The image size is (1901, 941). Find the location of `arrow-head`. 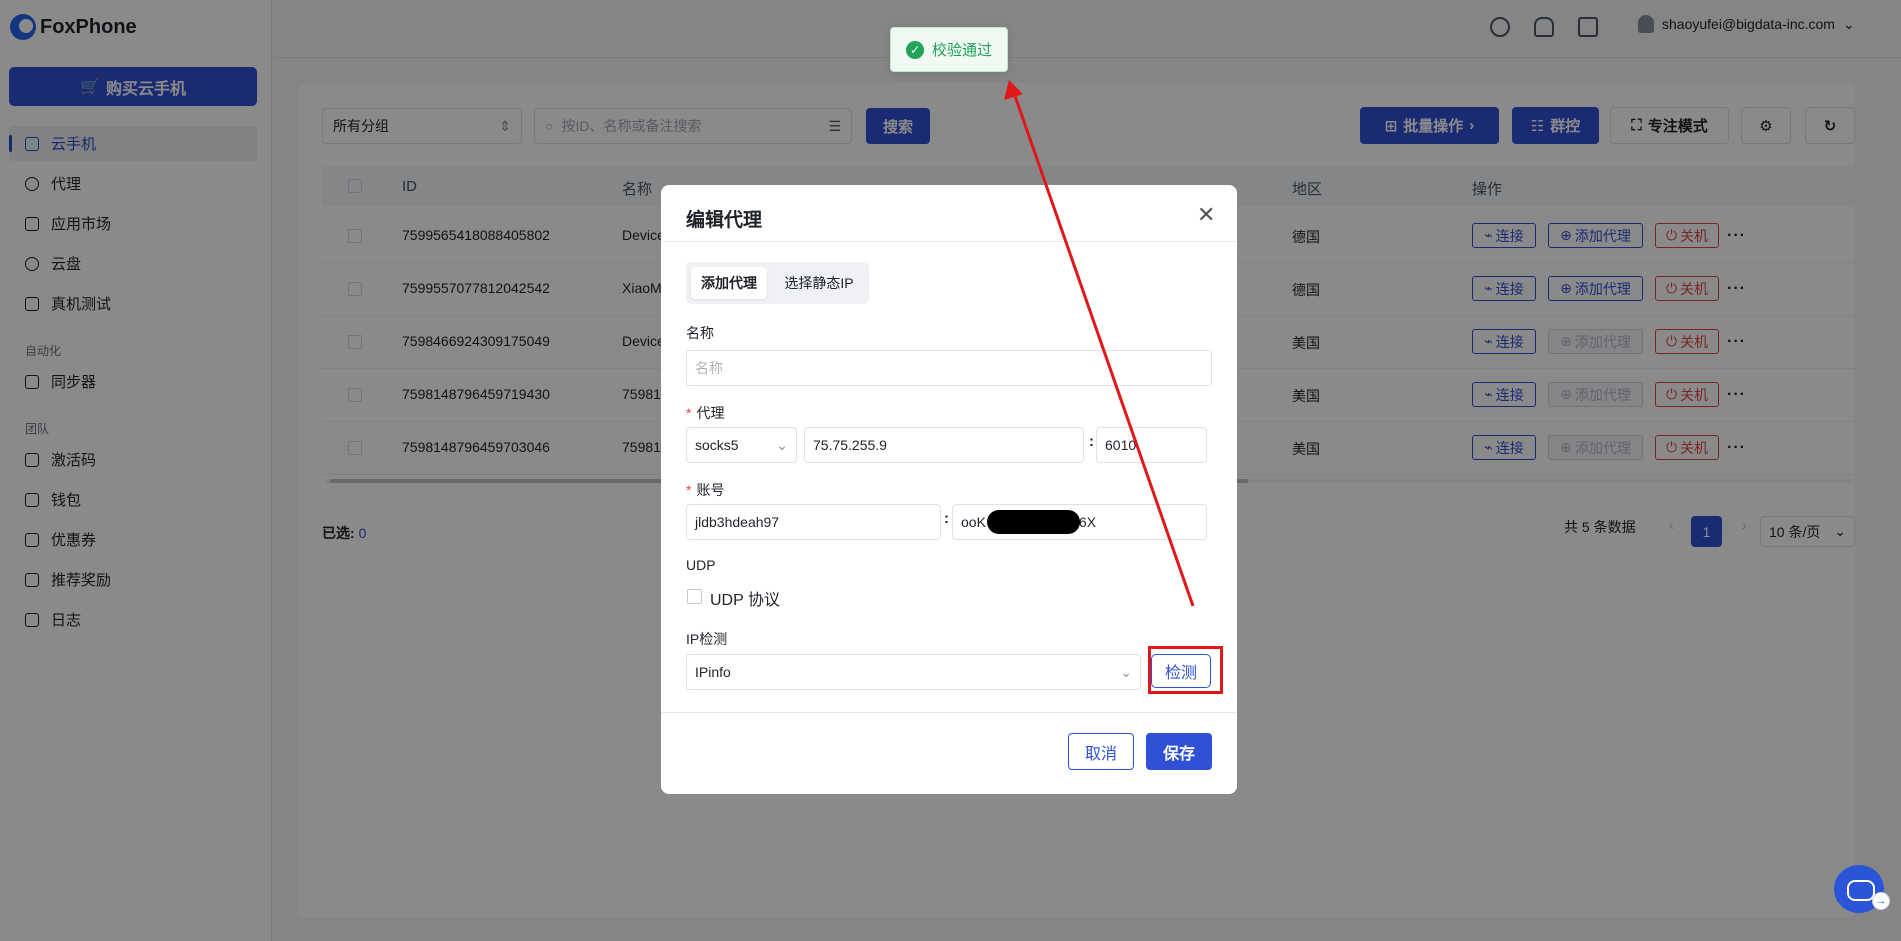

arrow-head is located at coordinates (1013, 90).